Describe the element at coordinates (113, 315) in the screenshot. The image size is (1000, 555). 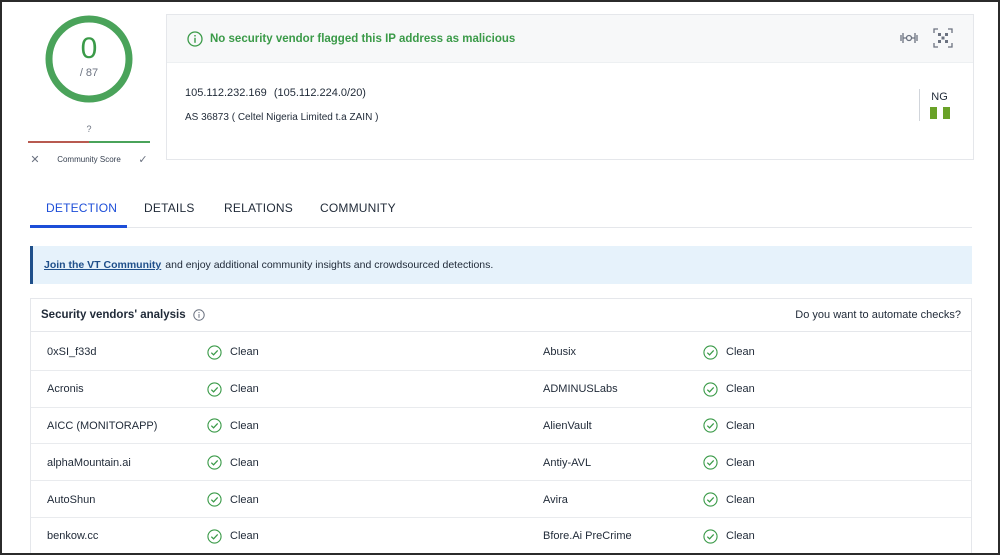
I see `vendors-title: Security vendors' analysis` at that location.